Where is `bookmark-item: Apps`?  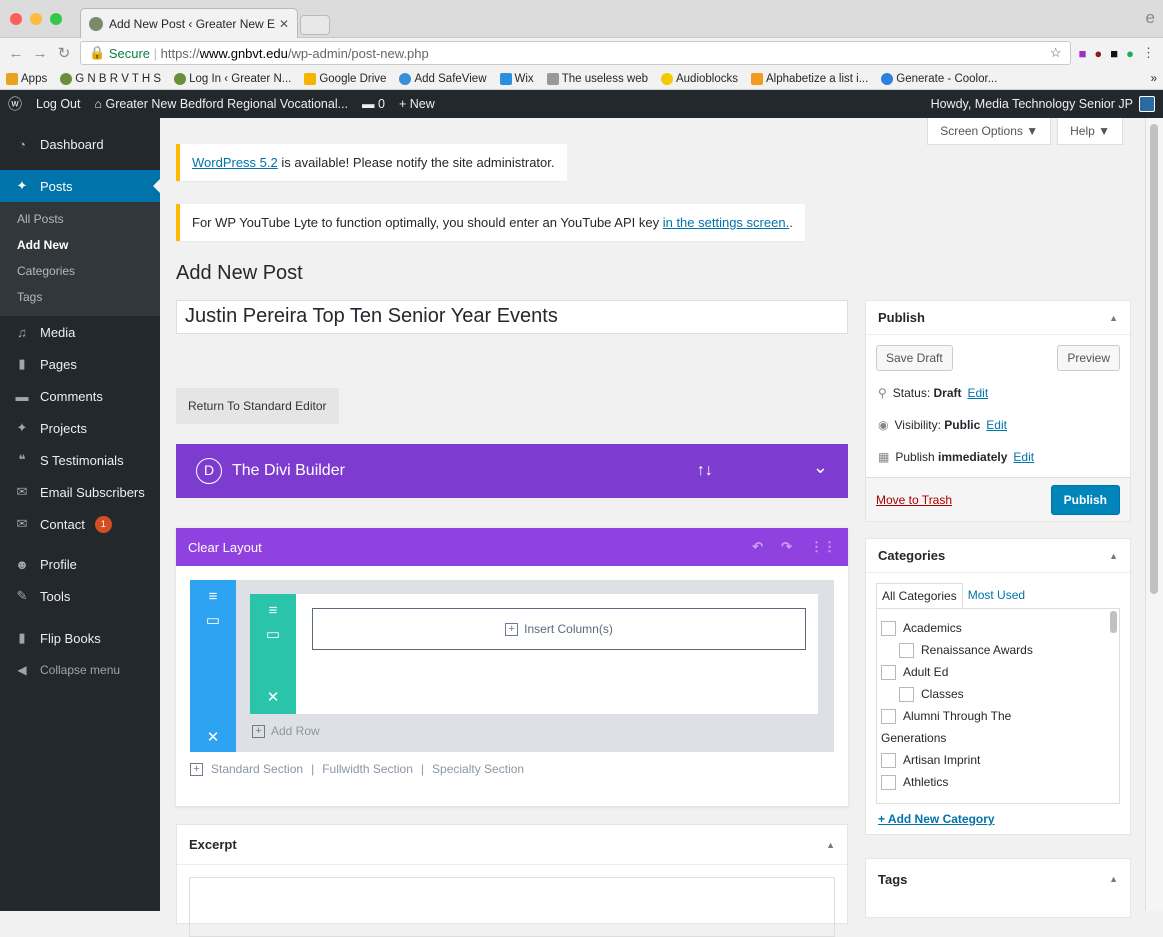 bookmark-item: Apps is located at coordinates (26, 78).